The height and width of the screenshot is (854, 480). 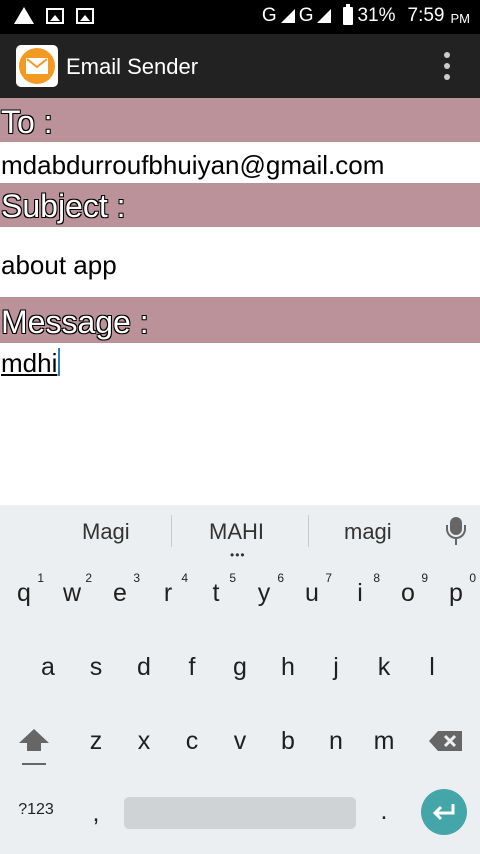 I want to click on key-r: r4, so click(x=168, y=589).